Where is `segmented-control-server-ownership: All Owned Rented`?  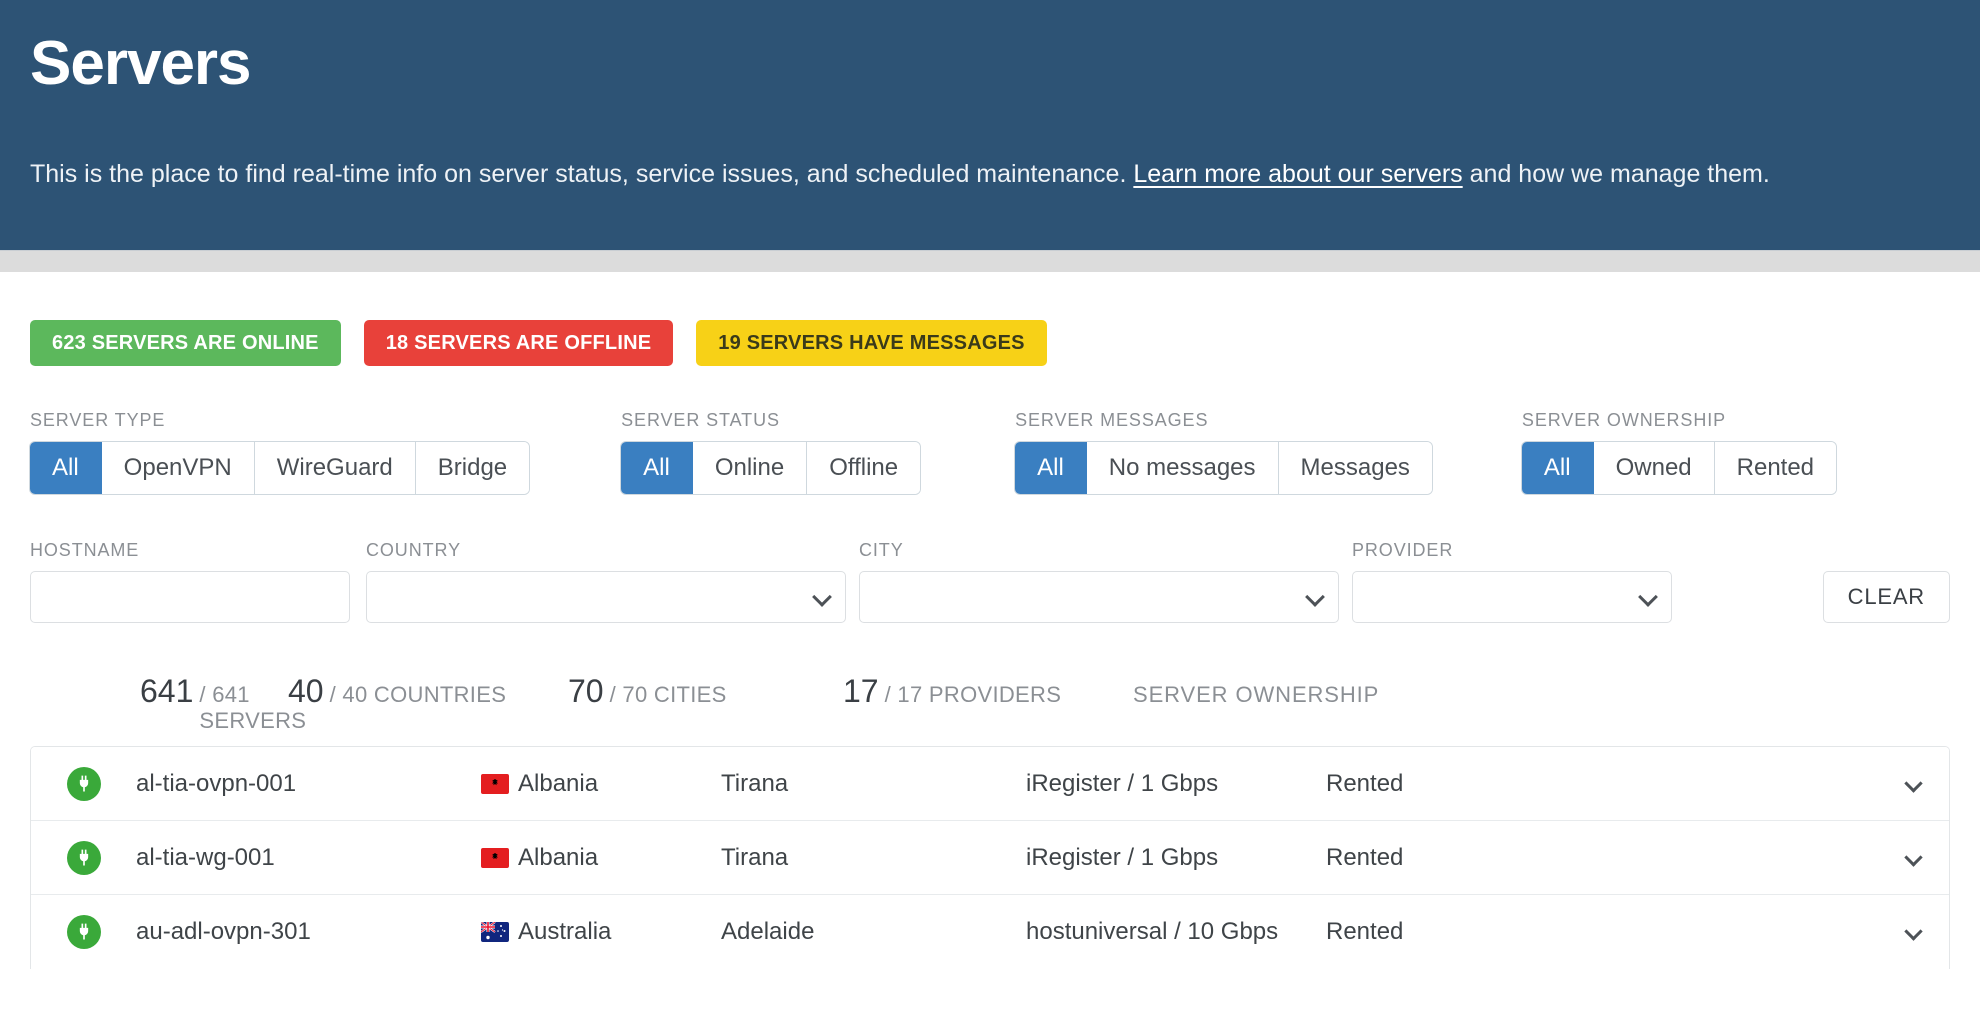 segmented-control-server-ownership: All Owned Rented is located at coordinates (1679, 468).